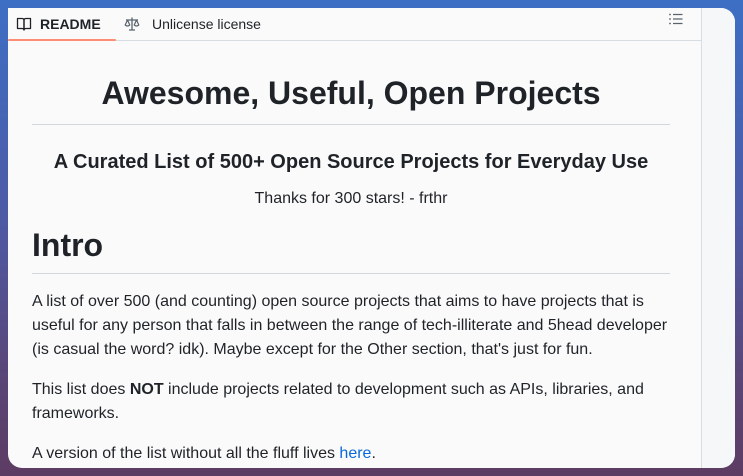 This screenshot has width=743, height=476. I want to click on scope-emphasis: NOT, so click(146, 389).